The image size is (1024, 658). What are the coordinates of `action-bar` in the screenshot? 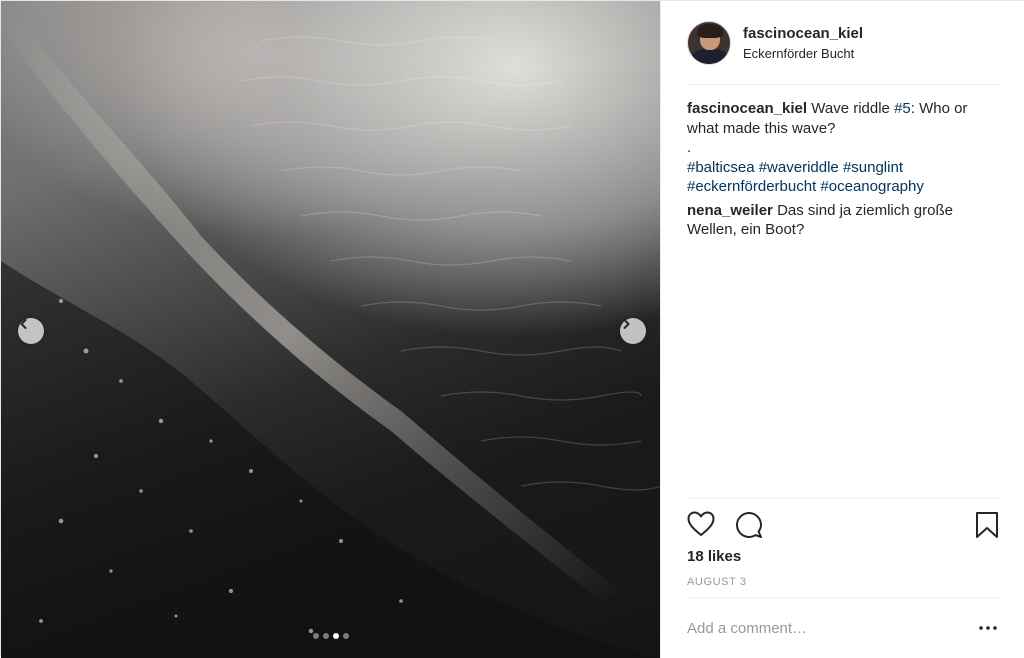 It's located at (843, 518).